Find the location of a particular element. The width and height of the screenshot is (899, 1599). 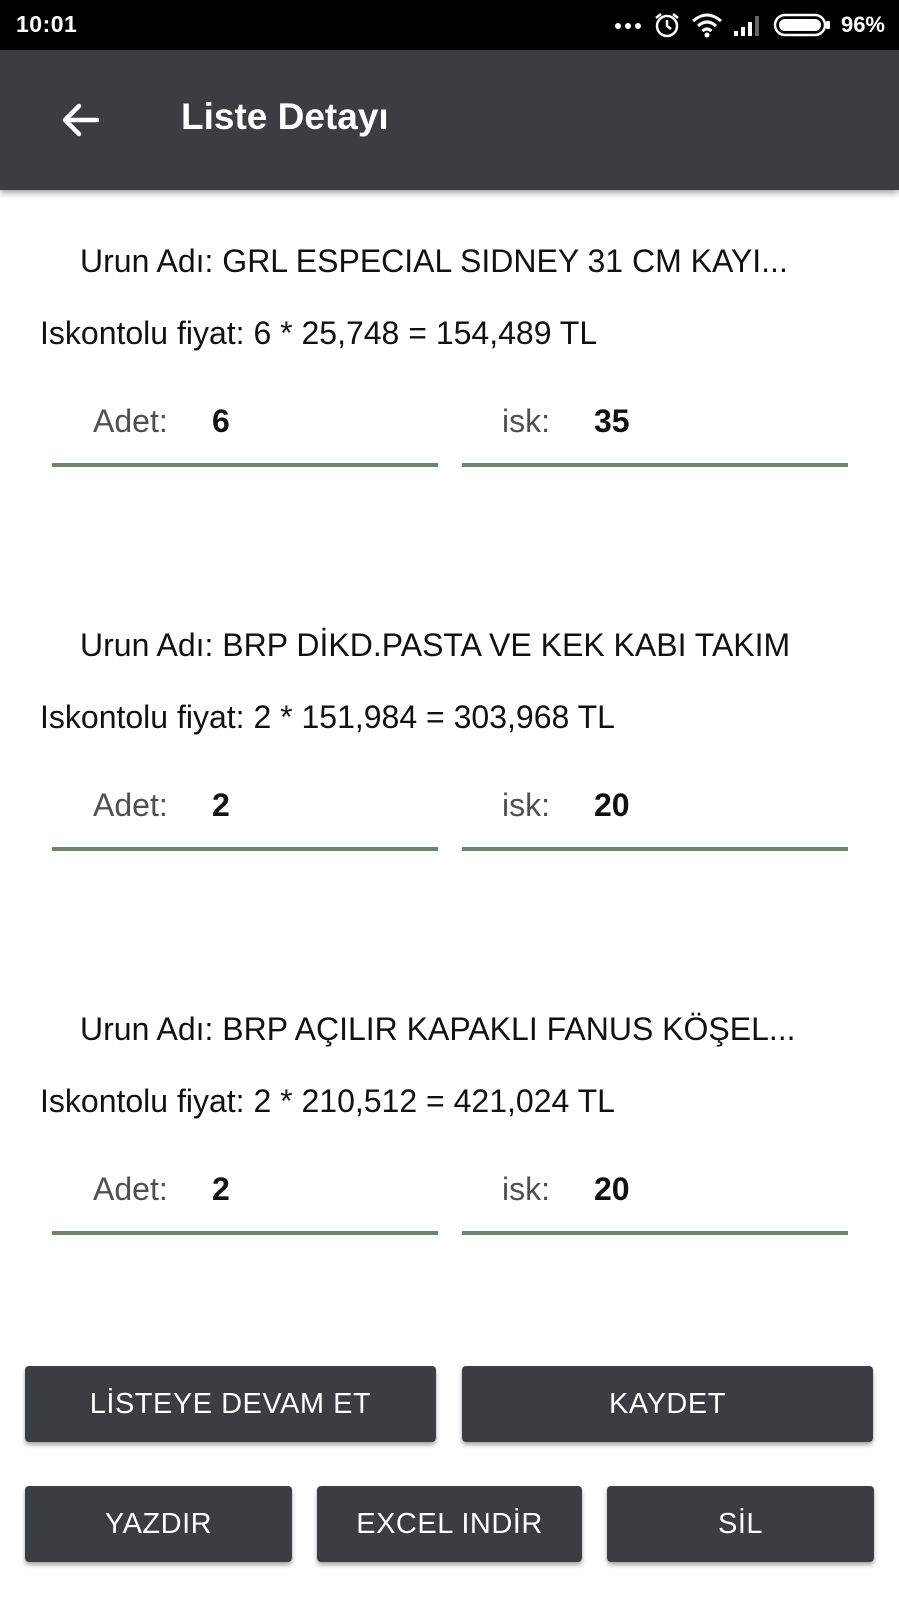

quantity-value: 6 is located at coordinates (221, 421).